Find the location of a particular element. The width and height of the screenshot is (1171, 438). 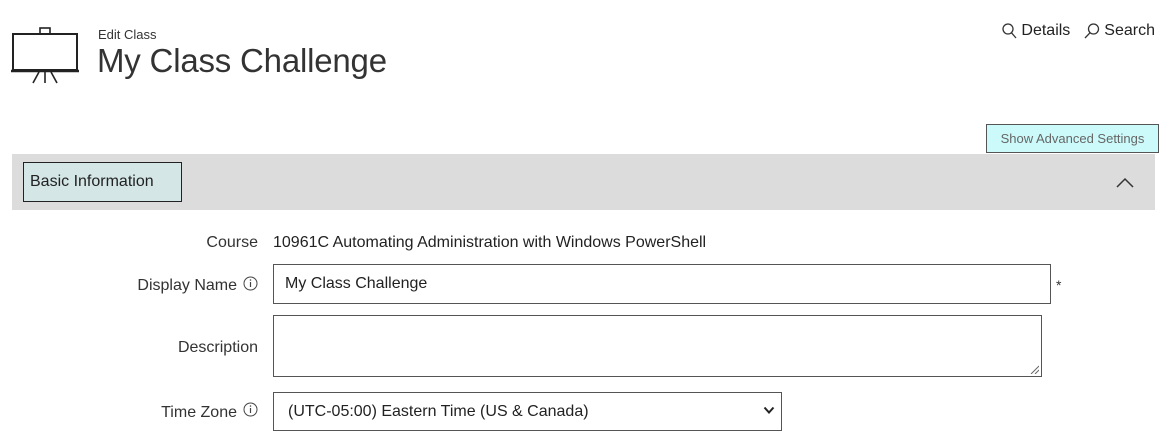

display-name-label: Display Name is located at coordinates (187, 285).